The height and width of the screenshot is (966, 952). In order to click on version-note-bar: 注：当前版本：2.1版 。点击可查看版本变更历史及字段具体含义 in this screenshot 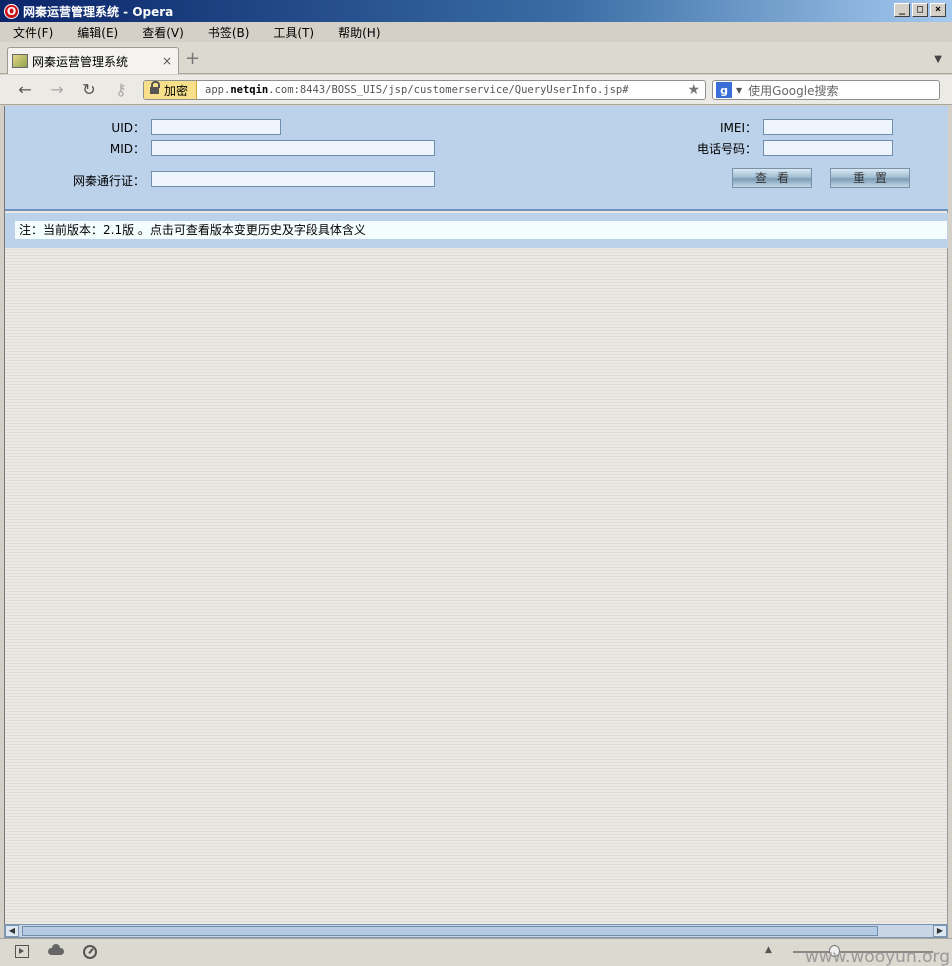, I will do `click(476, 230)`.